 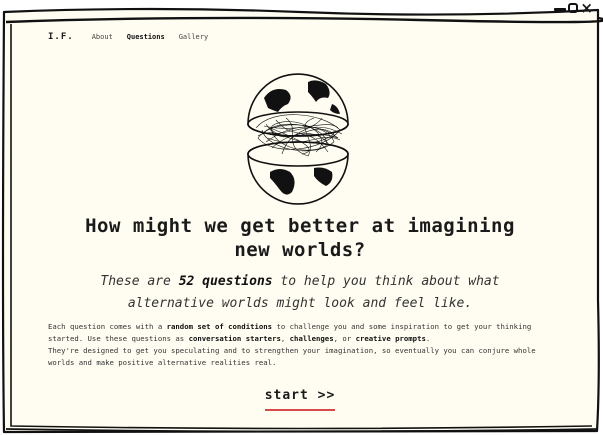 What do you see at coordinates (386, 281) in the screenshot?
I see `subtitle-post: to help you think about what` at bounding box center [386, 281].